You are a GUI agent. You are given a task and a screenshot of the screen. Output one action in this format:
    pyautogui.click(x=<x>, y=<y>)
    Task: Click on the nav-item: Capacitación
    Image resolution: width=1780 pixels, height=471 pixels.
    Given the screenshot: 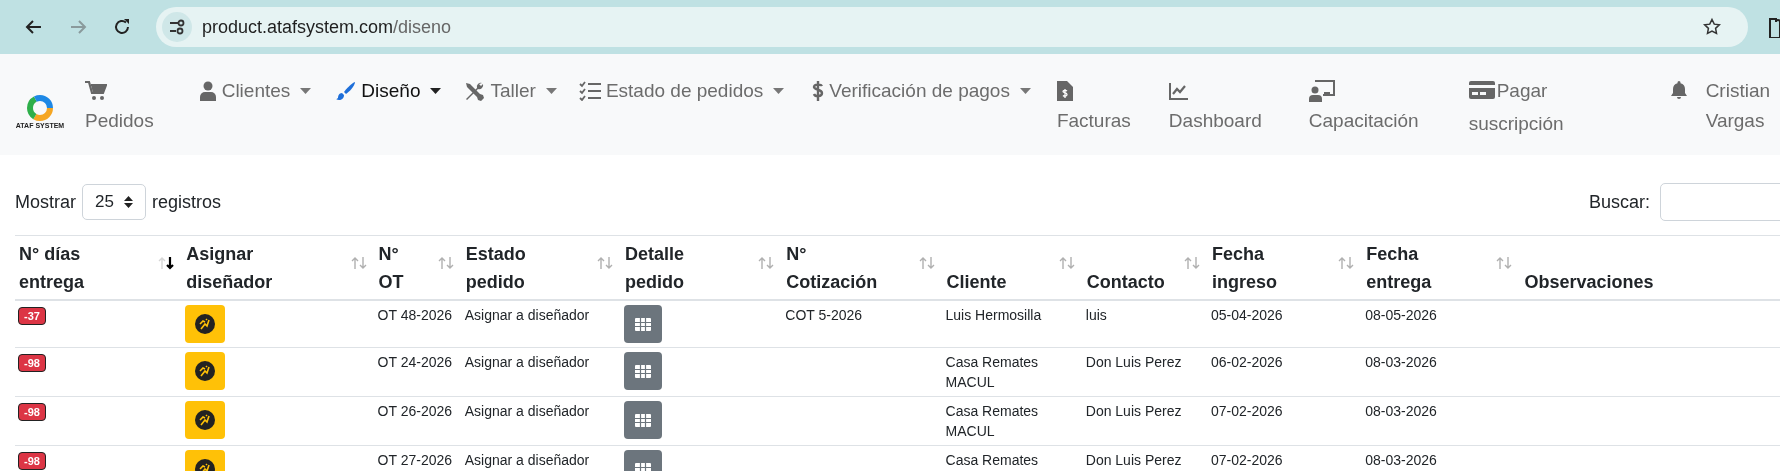 What is the action you would take?
    pyautogui.click(x=1363, y=106)
    